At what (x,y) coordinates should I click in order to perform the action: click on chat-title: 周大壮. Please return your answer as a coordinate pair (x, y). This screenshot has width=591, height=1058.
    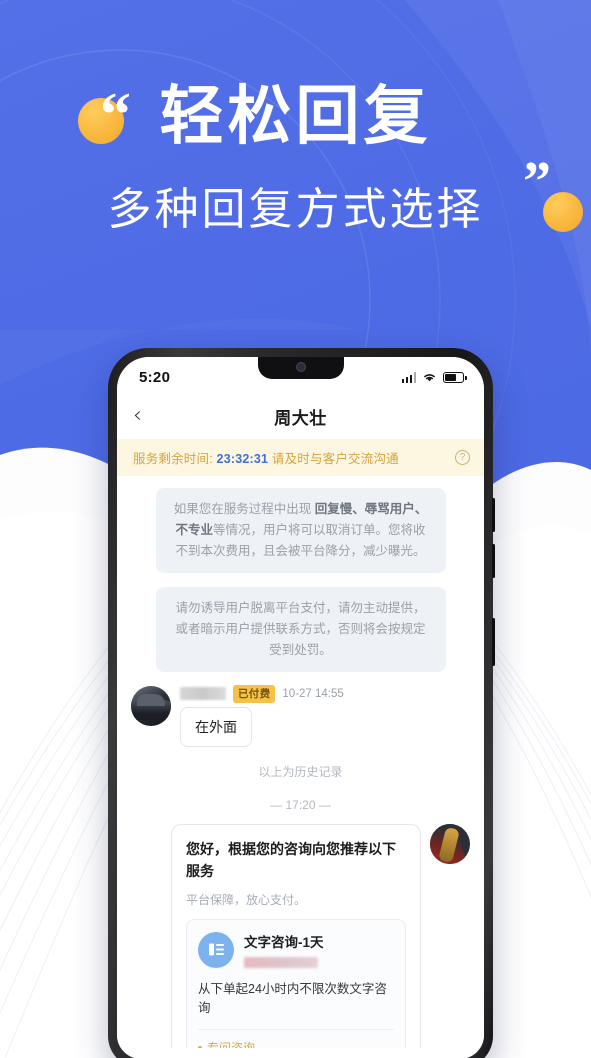
    Looking at the image, I should click on (300, 418).